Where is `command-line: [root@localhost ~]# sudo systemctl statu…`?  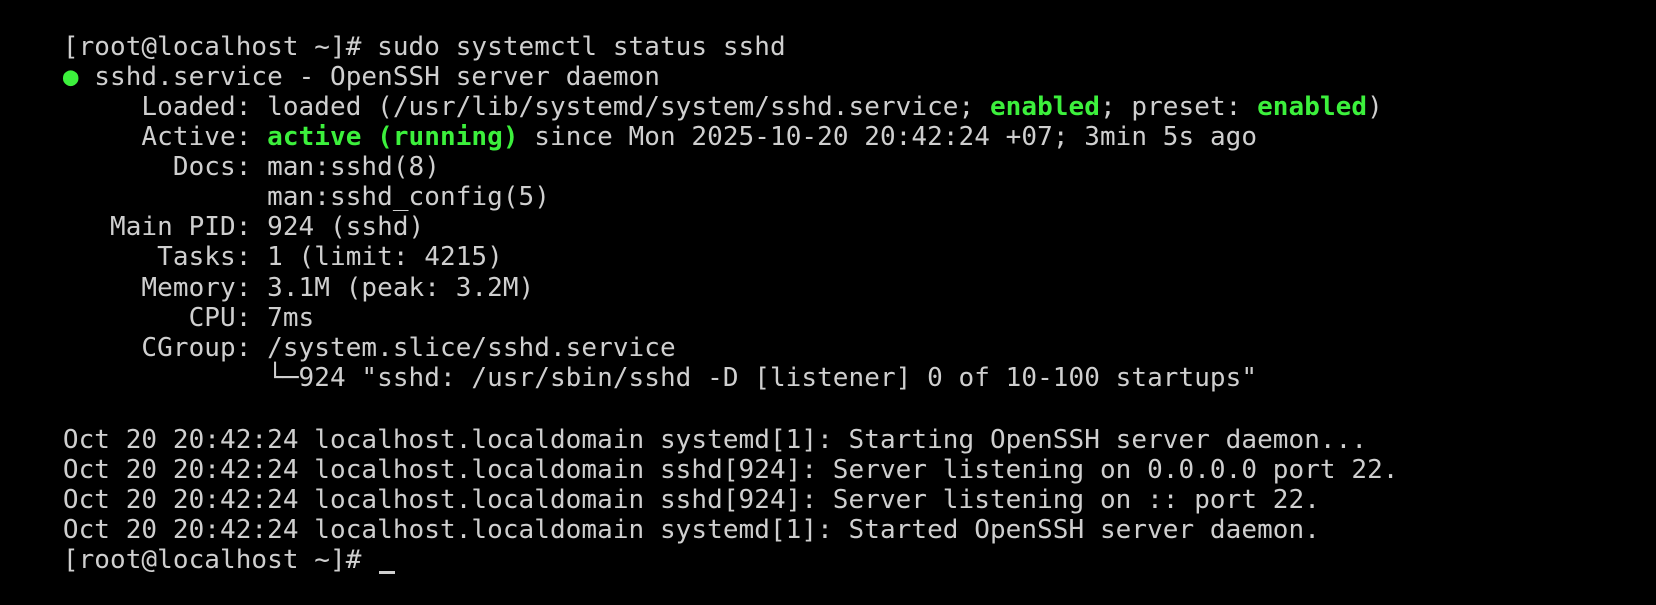 command-line: [root@localhost ~]# sudo systemctl statu… is located at coordinates (393, 32).